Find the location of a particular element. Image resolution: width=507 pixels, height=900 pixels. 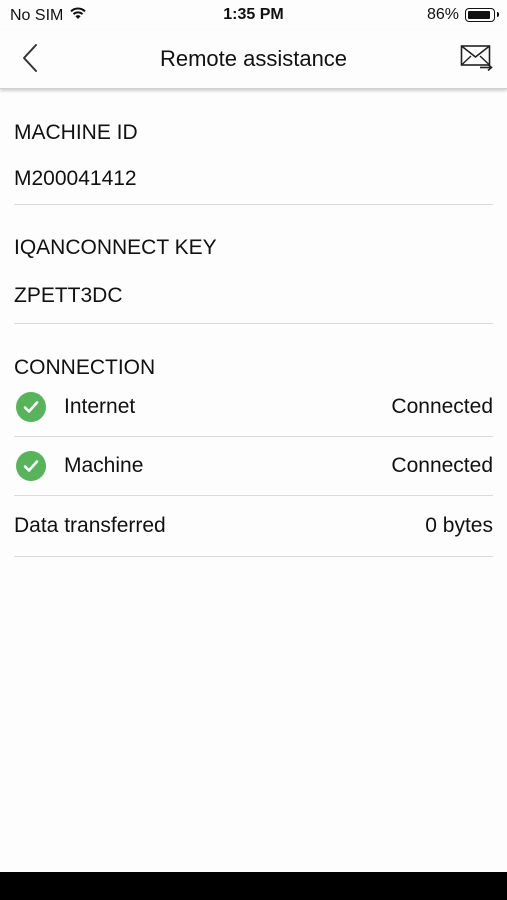

machine-id-value: M200041412 is located at coordinates (75, 178).